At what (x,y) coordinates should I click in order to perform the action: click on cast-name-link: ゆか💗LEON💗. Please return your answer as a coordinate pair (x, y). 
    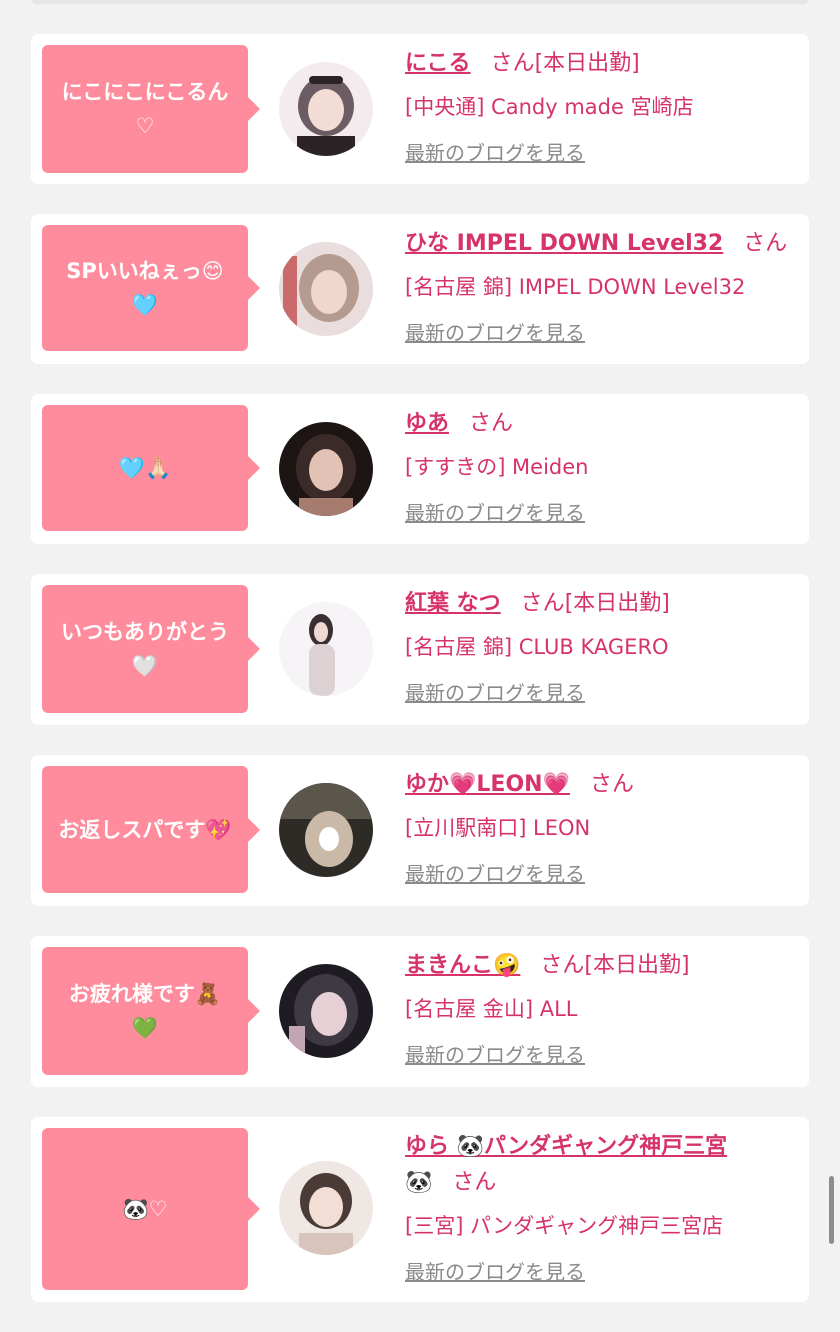
    Looking at the image, I should click on (487, 784).